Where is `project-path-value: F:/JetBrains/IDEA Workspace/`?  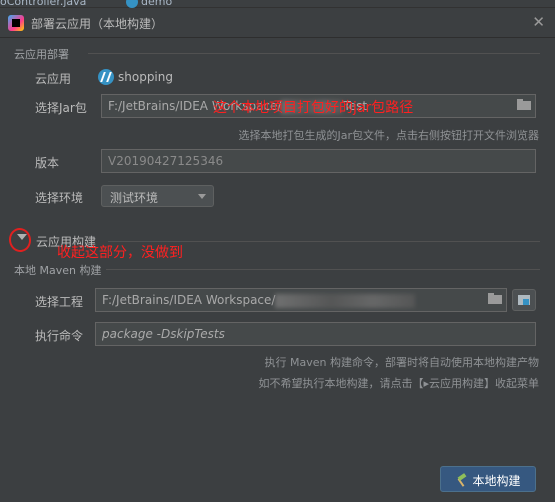 project-path-value: F:/JetBrains/IDEA Workspace/ is located at coordinates (189, 300).